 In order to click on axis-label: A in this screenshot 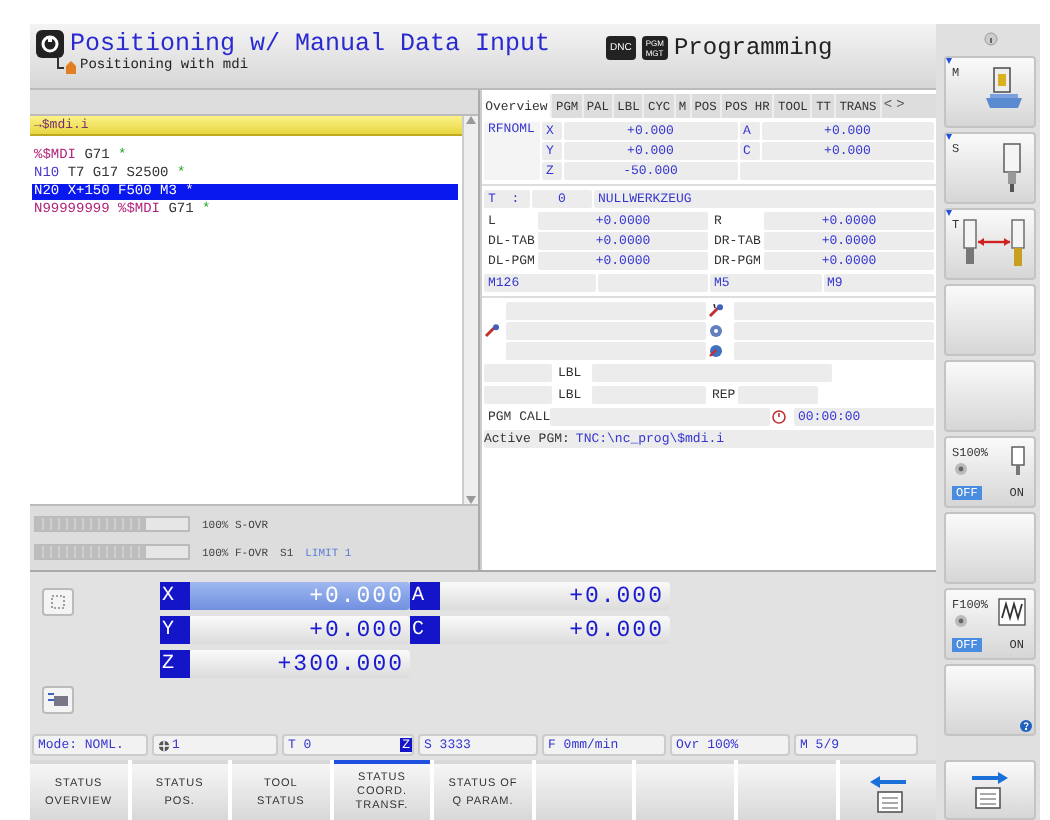, I will do `click(425, 596)`.